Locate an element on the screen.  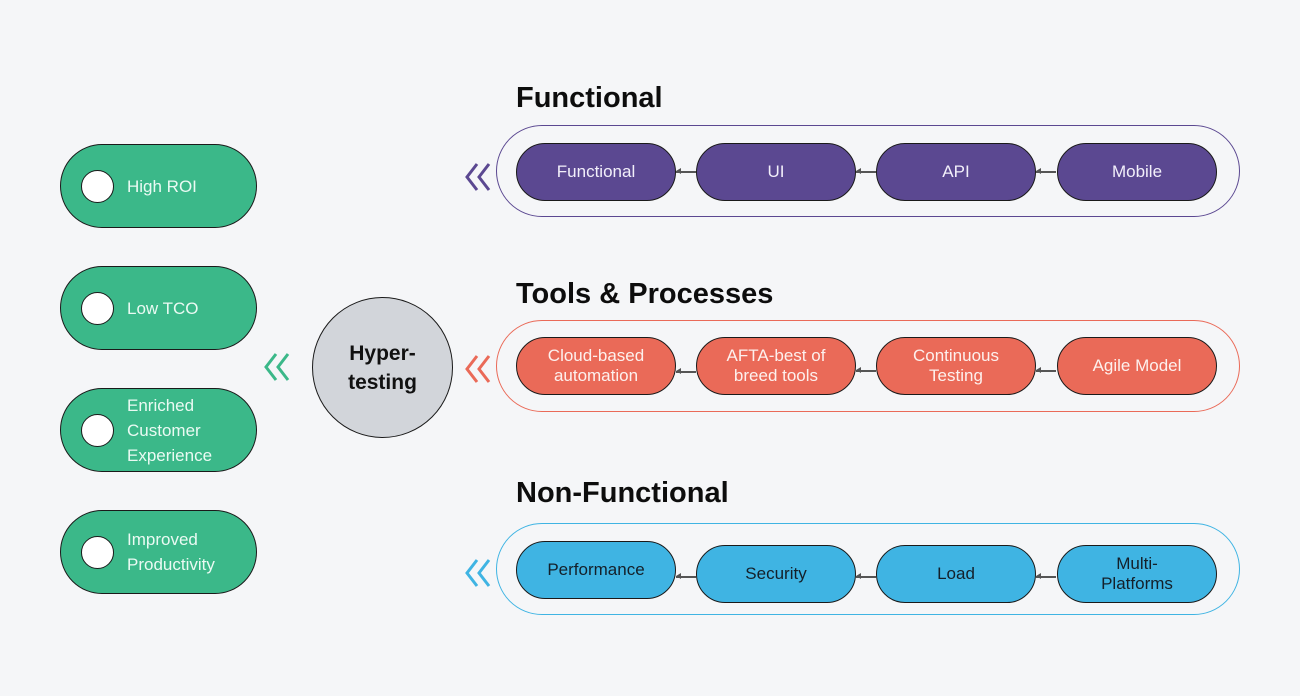
node-afta-best-of-breed-tools: AFTA-best of breed tools is located at coordinates (776, 366).